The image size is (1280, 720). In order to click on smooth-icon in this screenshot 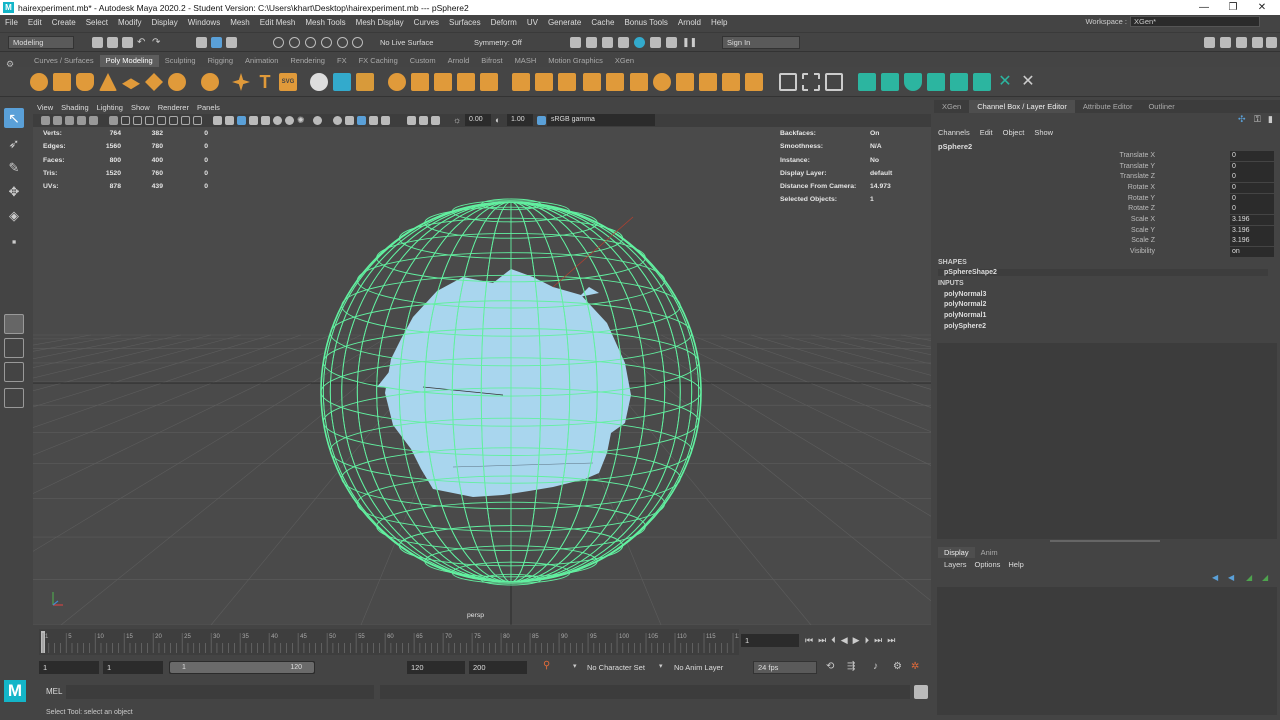, I will do `click(397, 82)`.